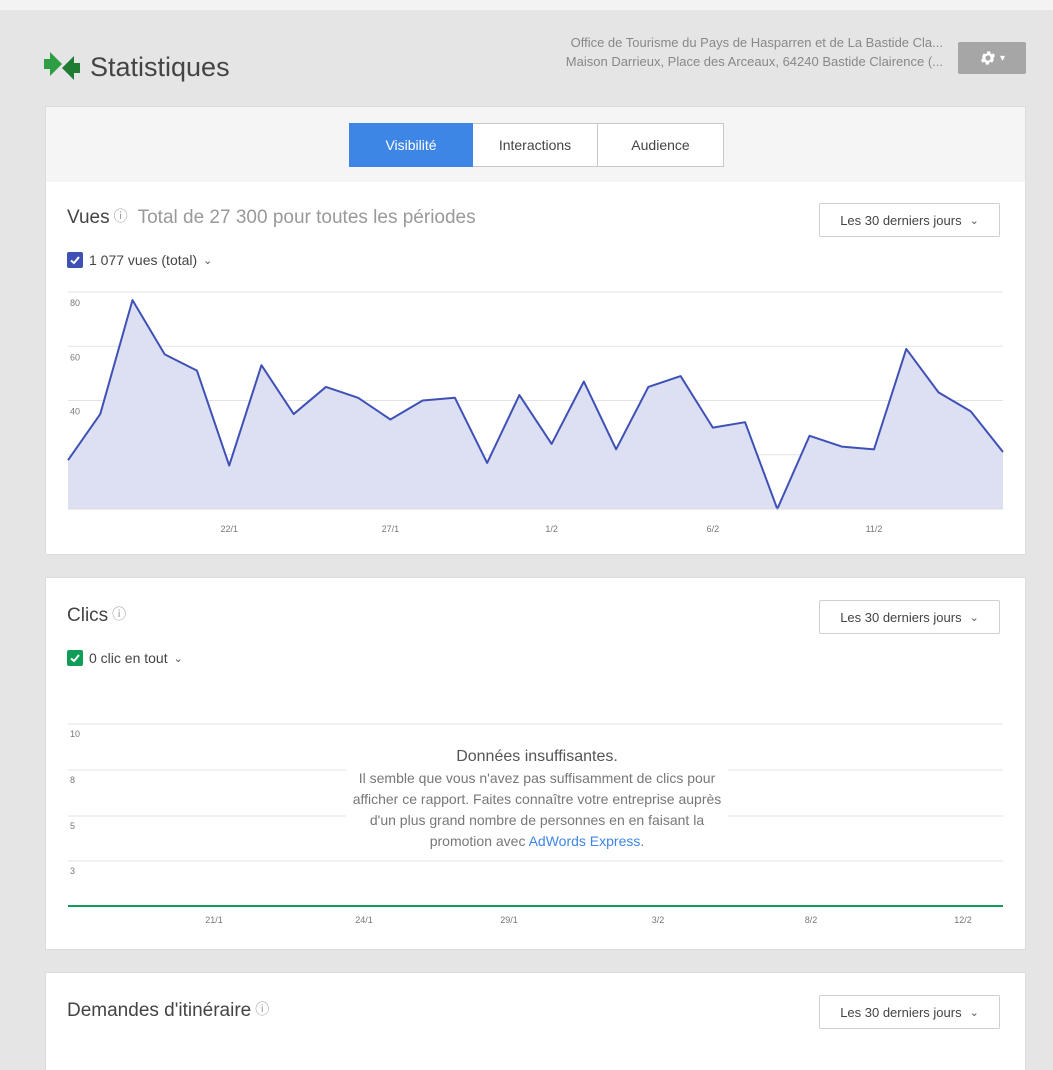 Image resolution: width=1053 pixels, height=1070 pixels. I want to click on directions-title-label: Demandes d'itinéraire, so click(159, 1010).